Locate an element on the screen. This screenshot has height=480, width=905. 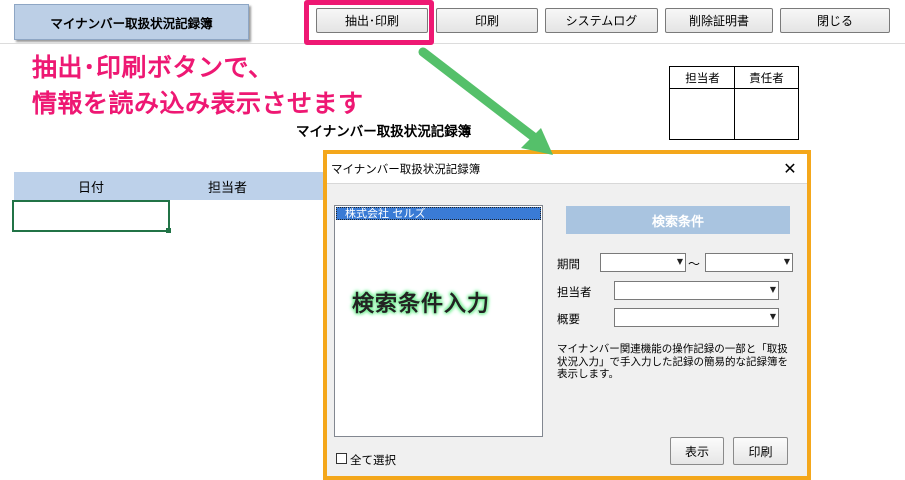
summary-label: 概要 is located at coordinates (568, 319).